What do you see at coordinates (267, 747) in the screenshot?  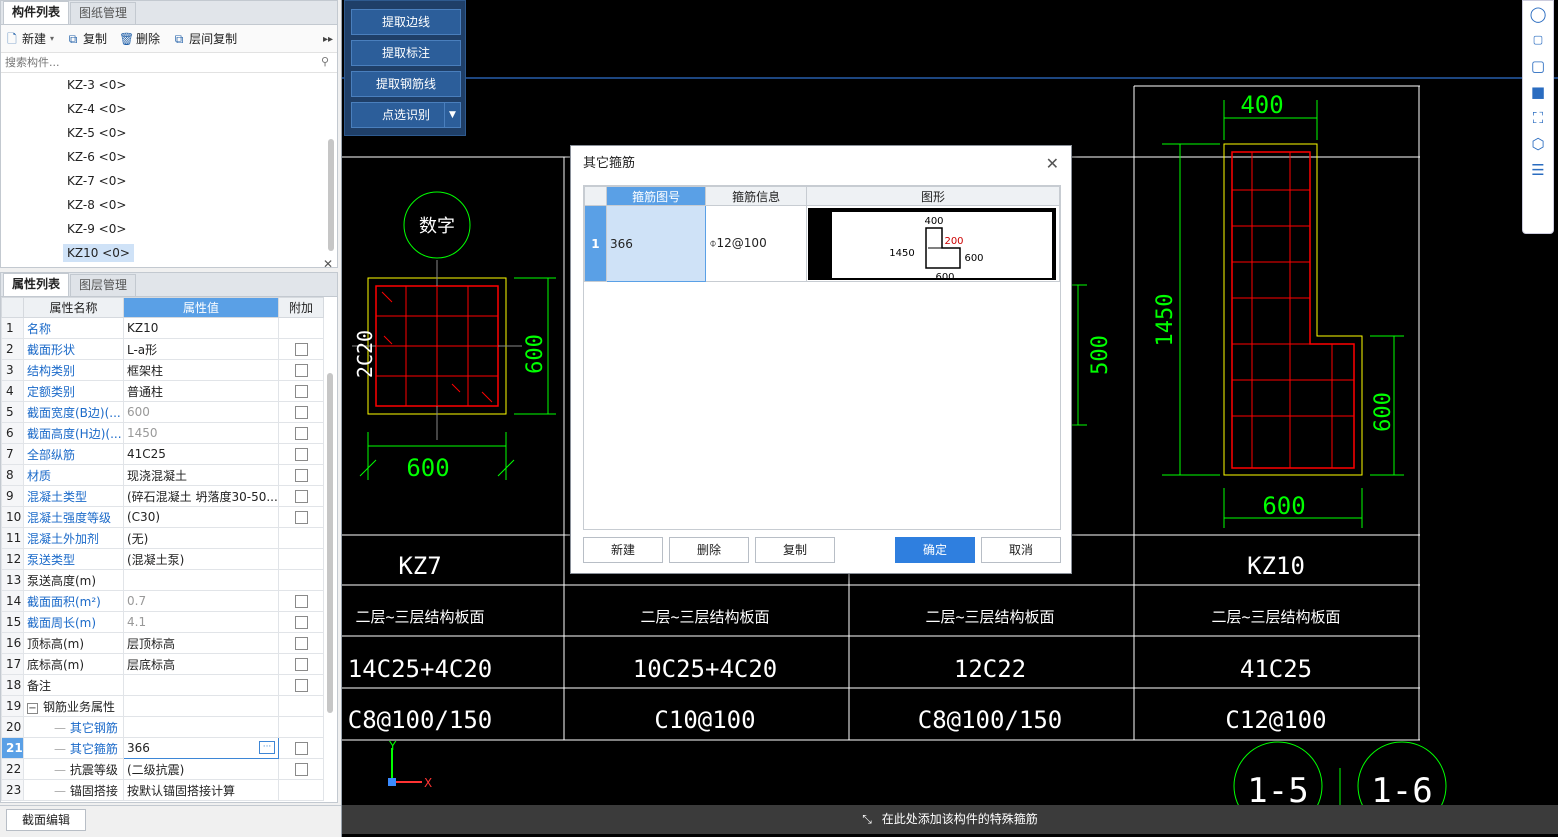 I see `ellipsis-icon: ···` at bounding box center [267, 747].